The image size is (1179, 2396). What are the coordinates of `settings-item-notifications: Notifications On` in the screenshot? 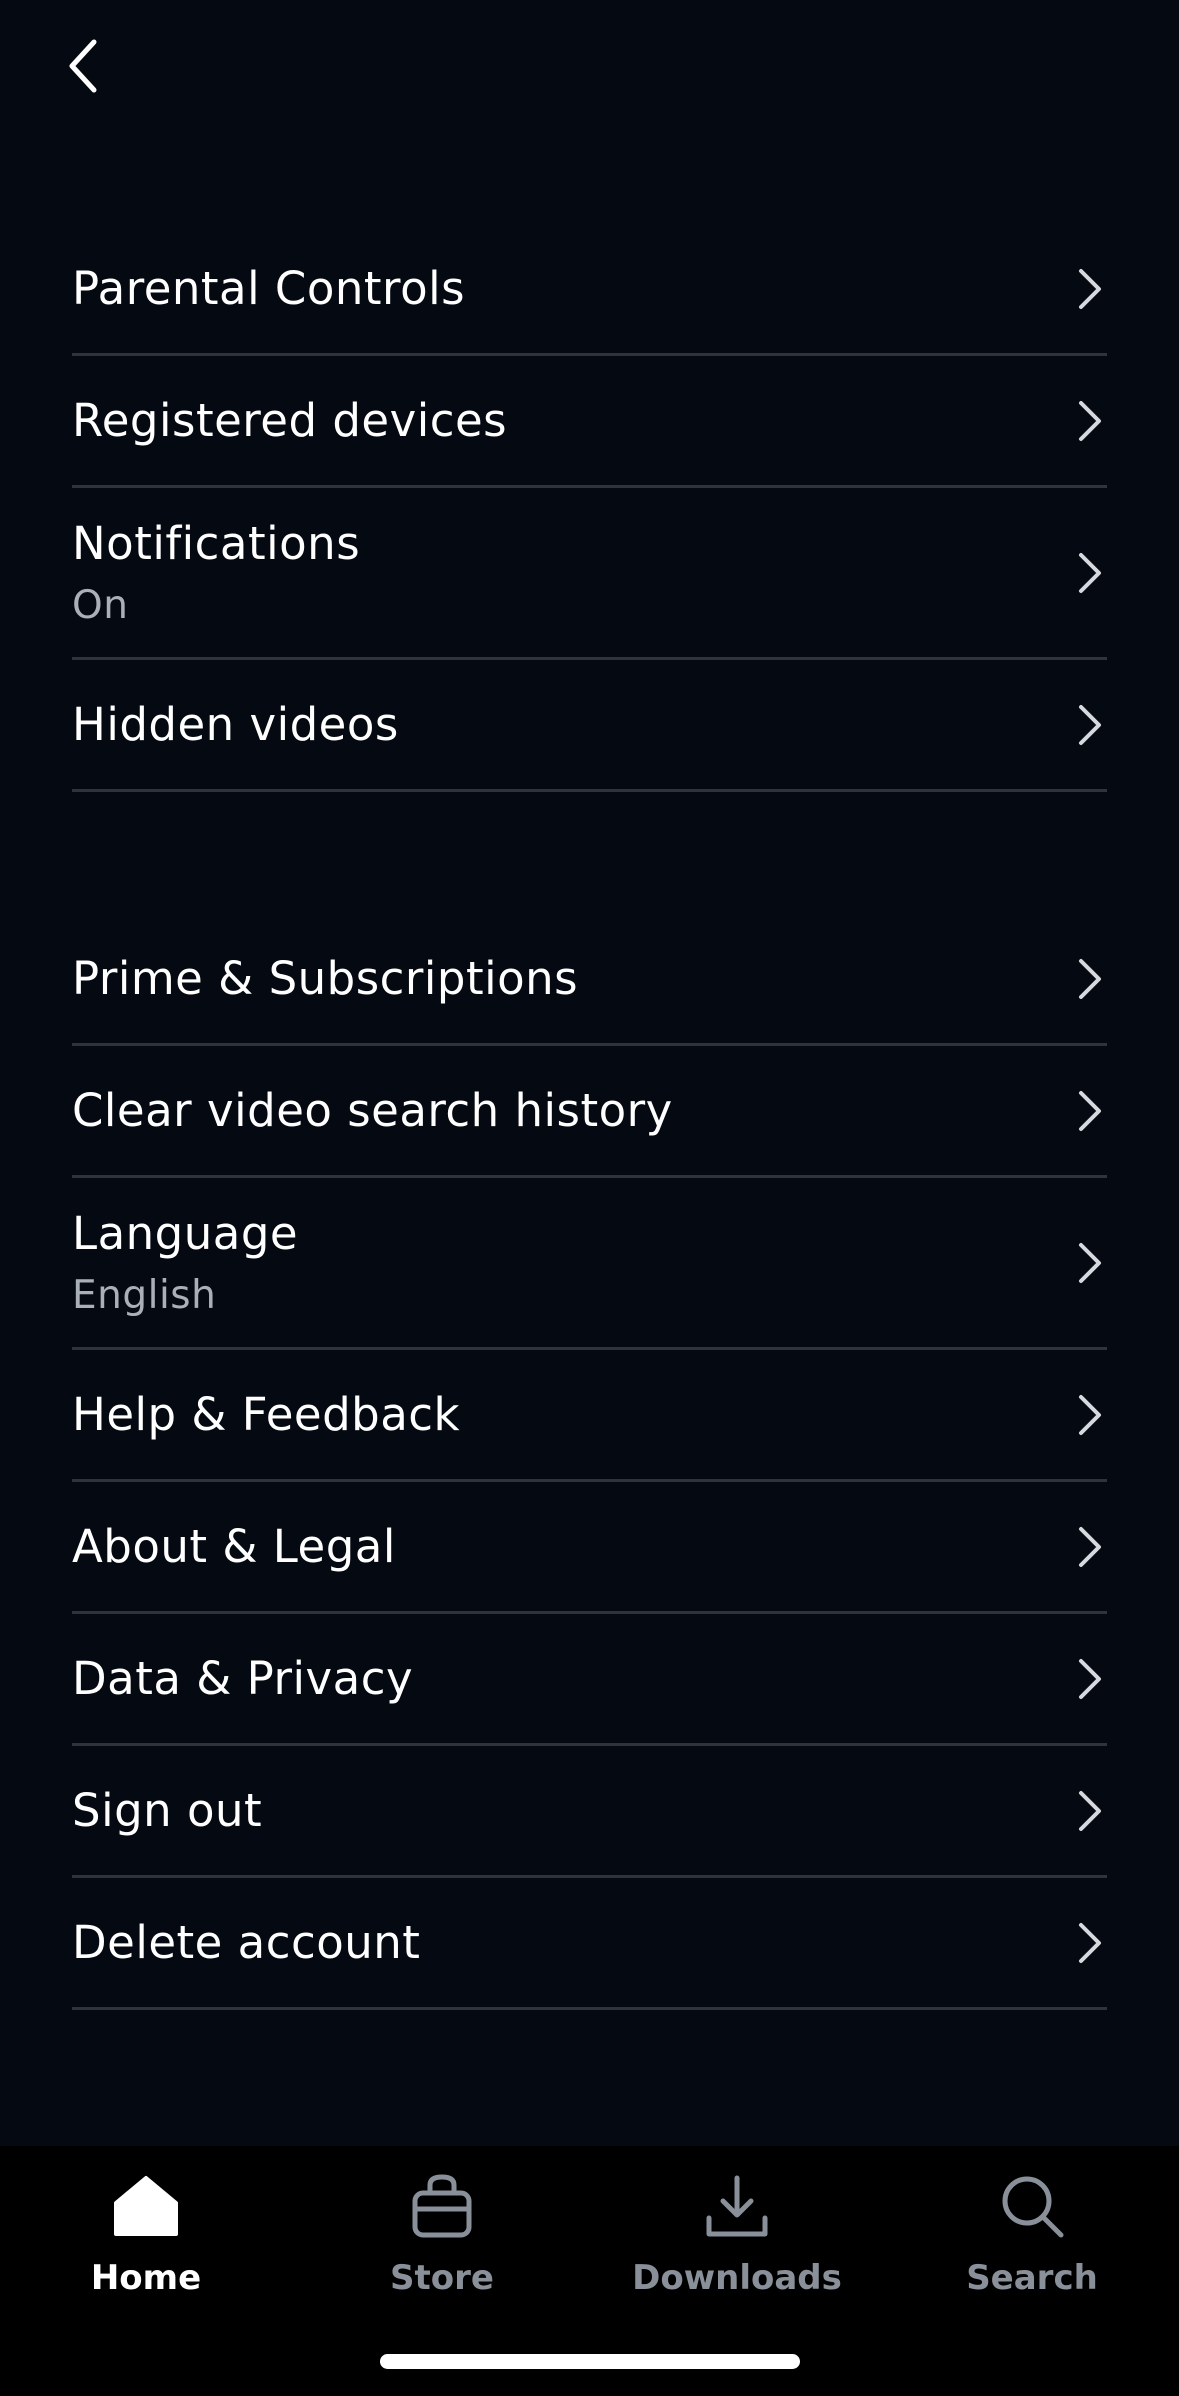 It's located at (589, 574).